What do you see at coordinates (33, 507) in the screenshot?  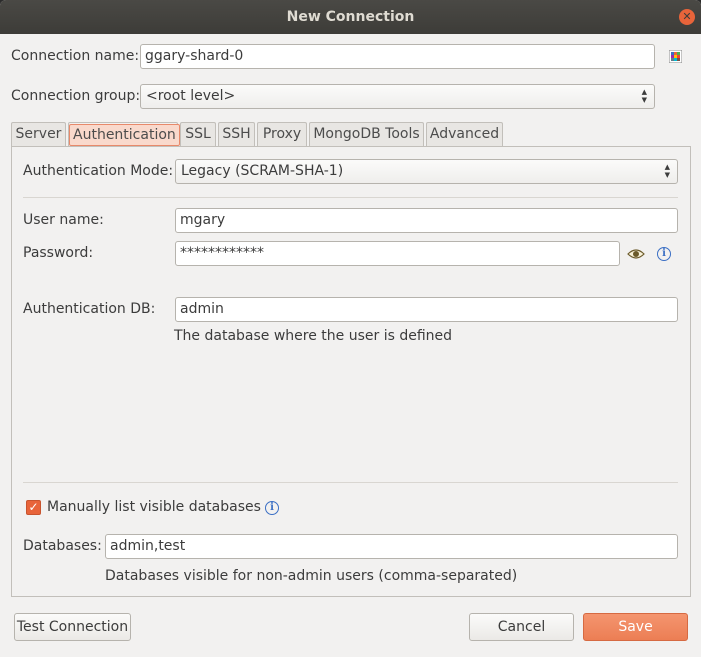 I see `manual-list-checkbox: ✓` at bounding box center [33, 507].